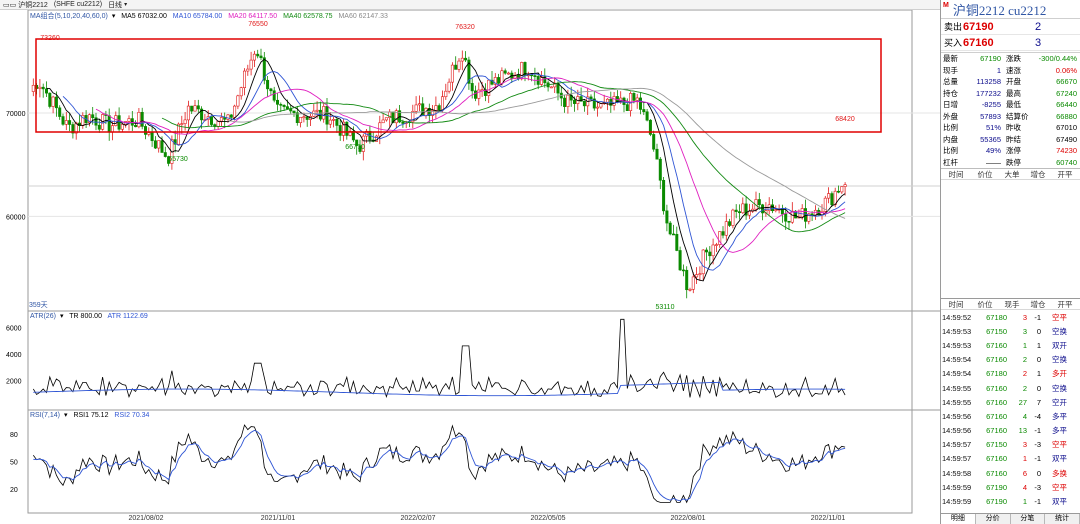 The image size is (1080, 524). What do you see at coordinates (1010, 71) in the screenshot?
I see `quote-row: 现手 1 速涨 0.06%` at bounding box center [1010, 71].